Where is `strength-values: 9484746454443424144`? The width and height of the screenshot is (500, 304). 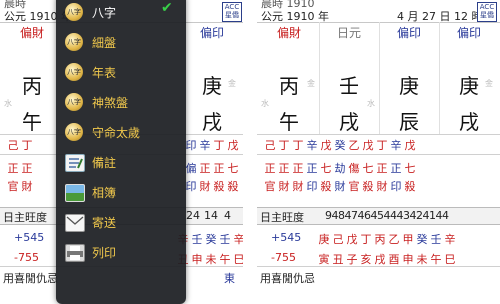
strength-values: 9484746454443424144 is located at coordinates (387, 215).